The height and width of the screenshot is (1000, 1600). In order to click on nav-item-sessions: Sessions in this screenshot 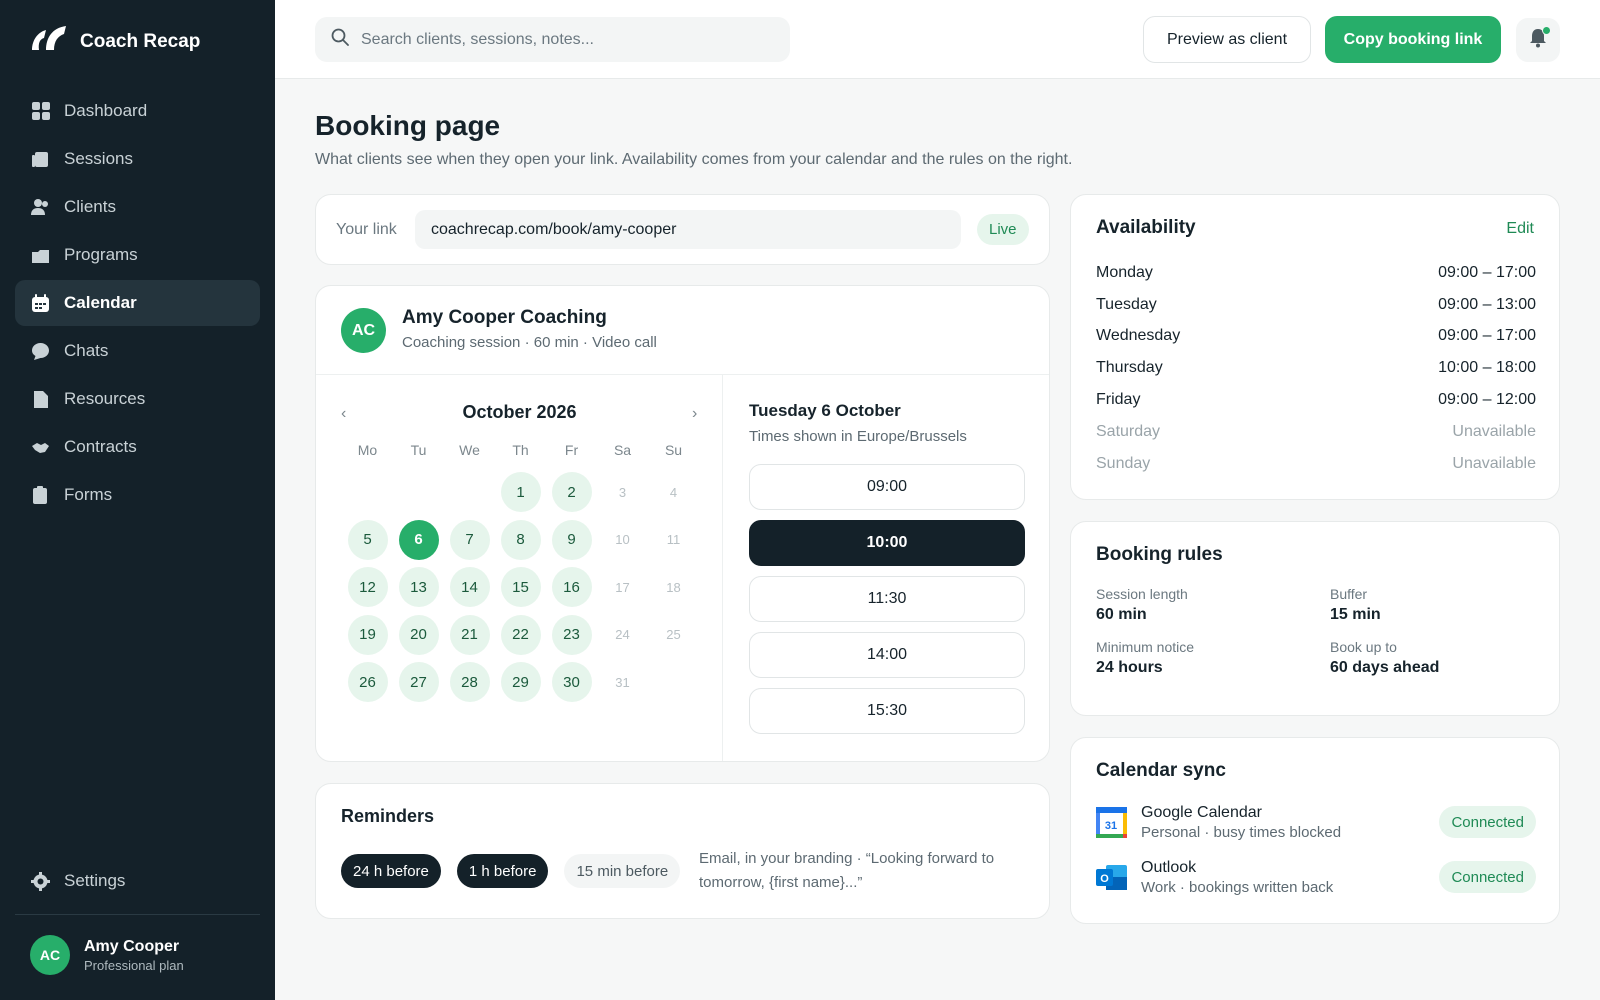, I will do `click(137, 159)`.